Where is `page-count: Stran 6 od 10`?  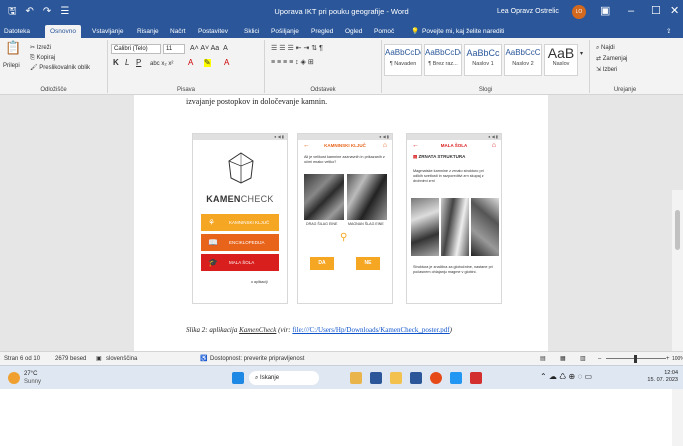 page-count: Stran 6 od 10 is located at coordinates (22, 359).